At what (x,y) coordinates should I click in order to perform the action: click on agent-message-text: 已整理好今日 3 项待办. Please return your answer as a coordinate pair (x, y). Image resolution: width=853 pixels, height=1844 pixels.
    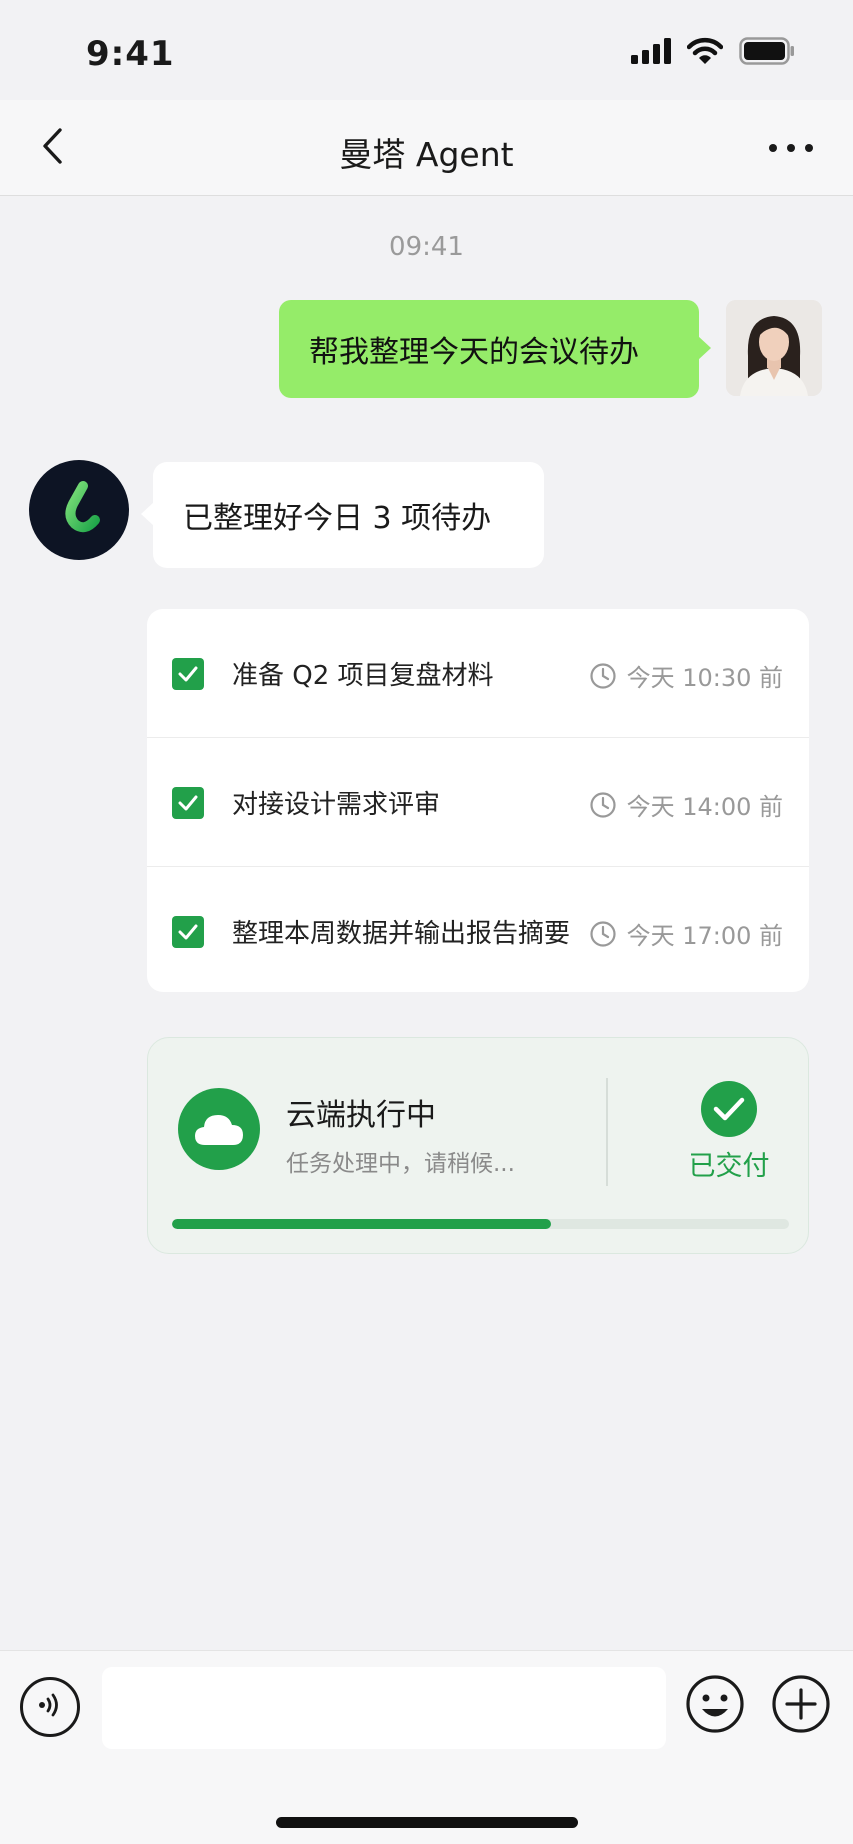
    Looking at the image, I should click on (337, 518).